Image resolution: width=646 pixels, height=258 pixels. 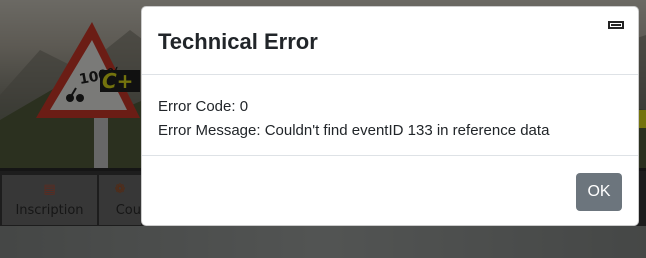 What do you see at coordinates (599, 192) in the screenshot?
I see `ok-button: OK` at bounding box center [599, 192].